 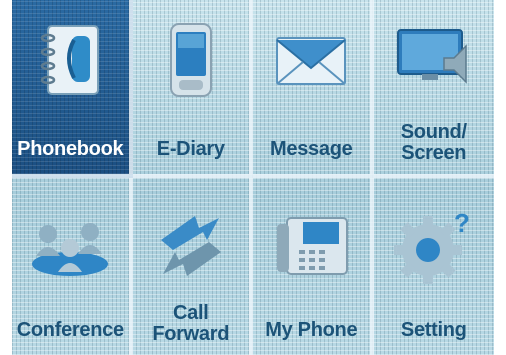 I want to click on envelope-icon, so click(x=311, y=60).